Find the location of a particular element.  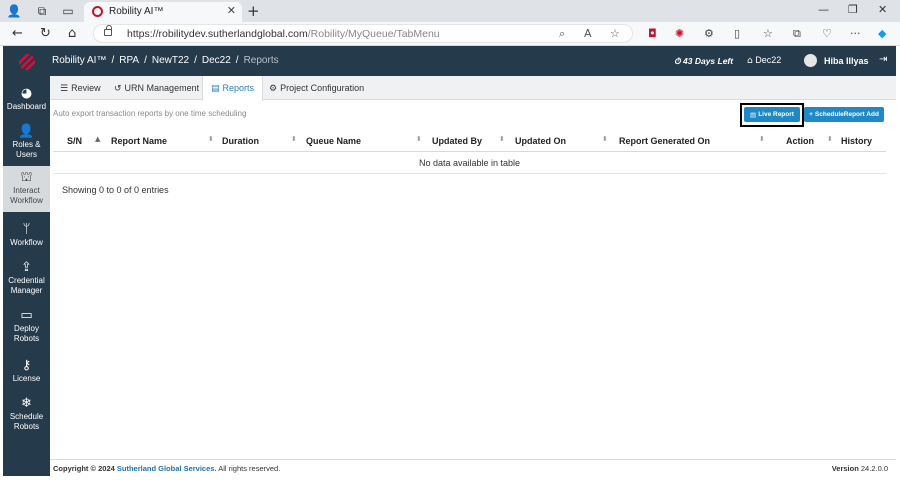

sidebar-item-label: Schedule Robots is located at coordinates (26, 421).